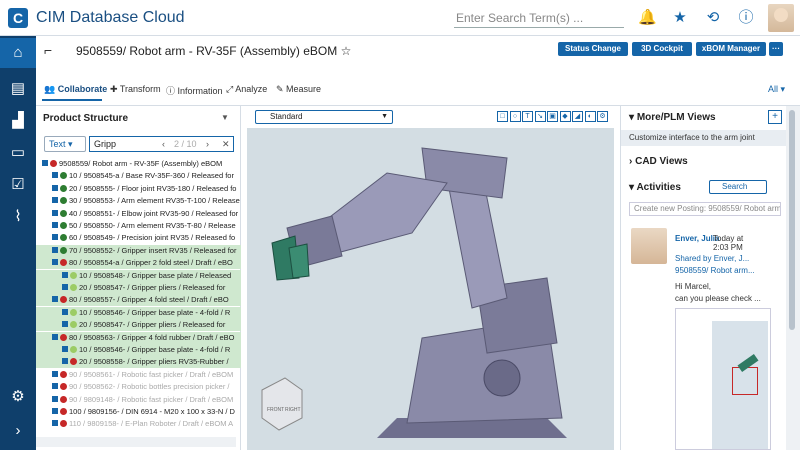  Describe the element at coordinates (18, 217) in the screenshot. I see `analytics-icon: ⌇` at that location.